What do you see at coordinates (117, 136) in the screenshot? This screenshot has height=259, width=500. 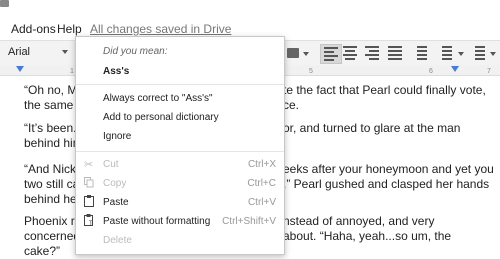 I see `ignore-item: Ignore` at bounding box center [117, 136].